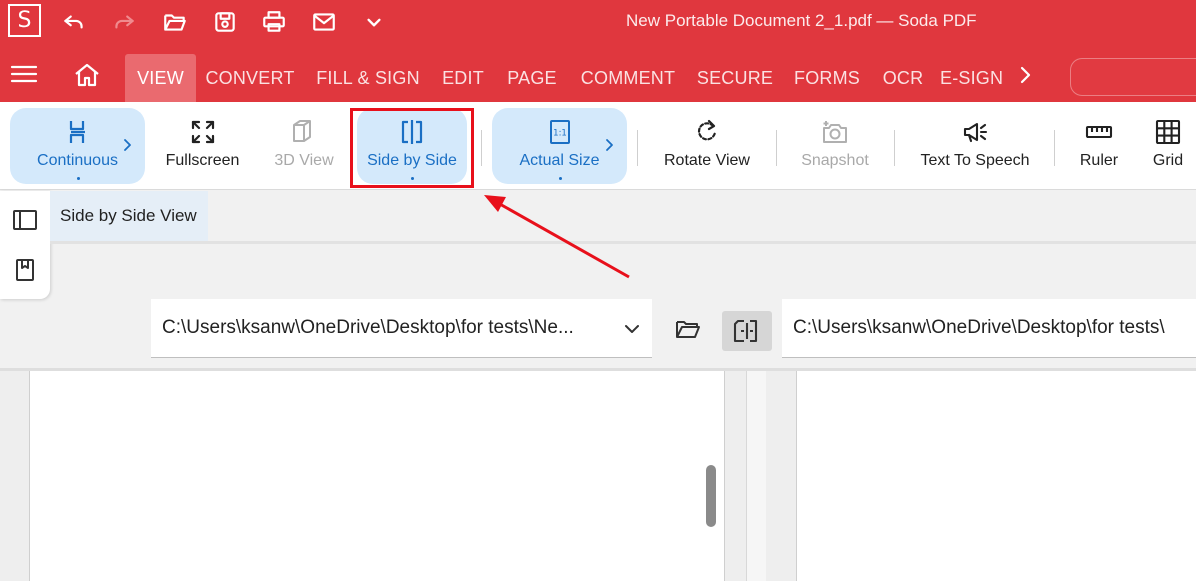 This screenshot has height=581, width=1196. Describe the element at coordinates (24, 74) in the screenshot. I see `hamburger-menu-icon` at that location.